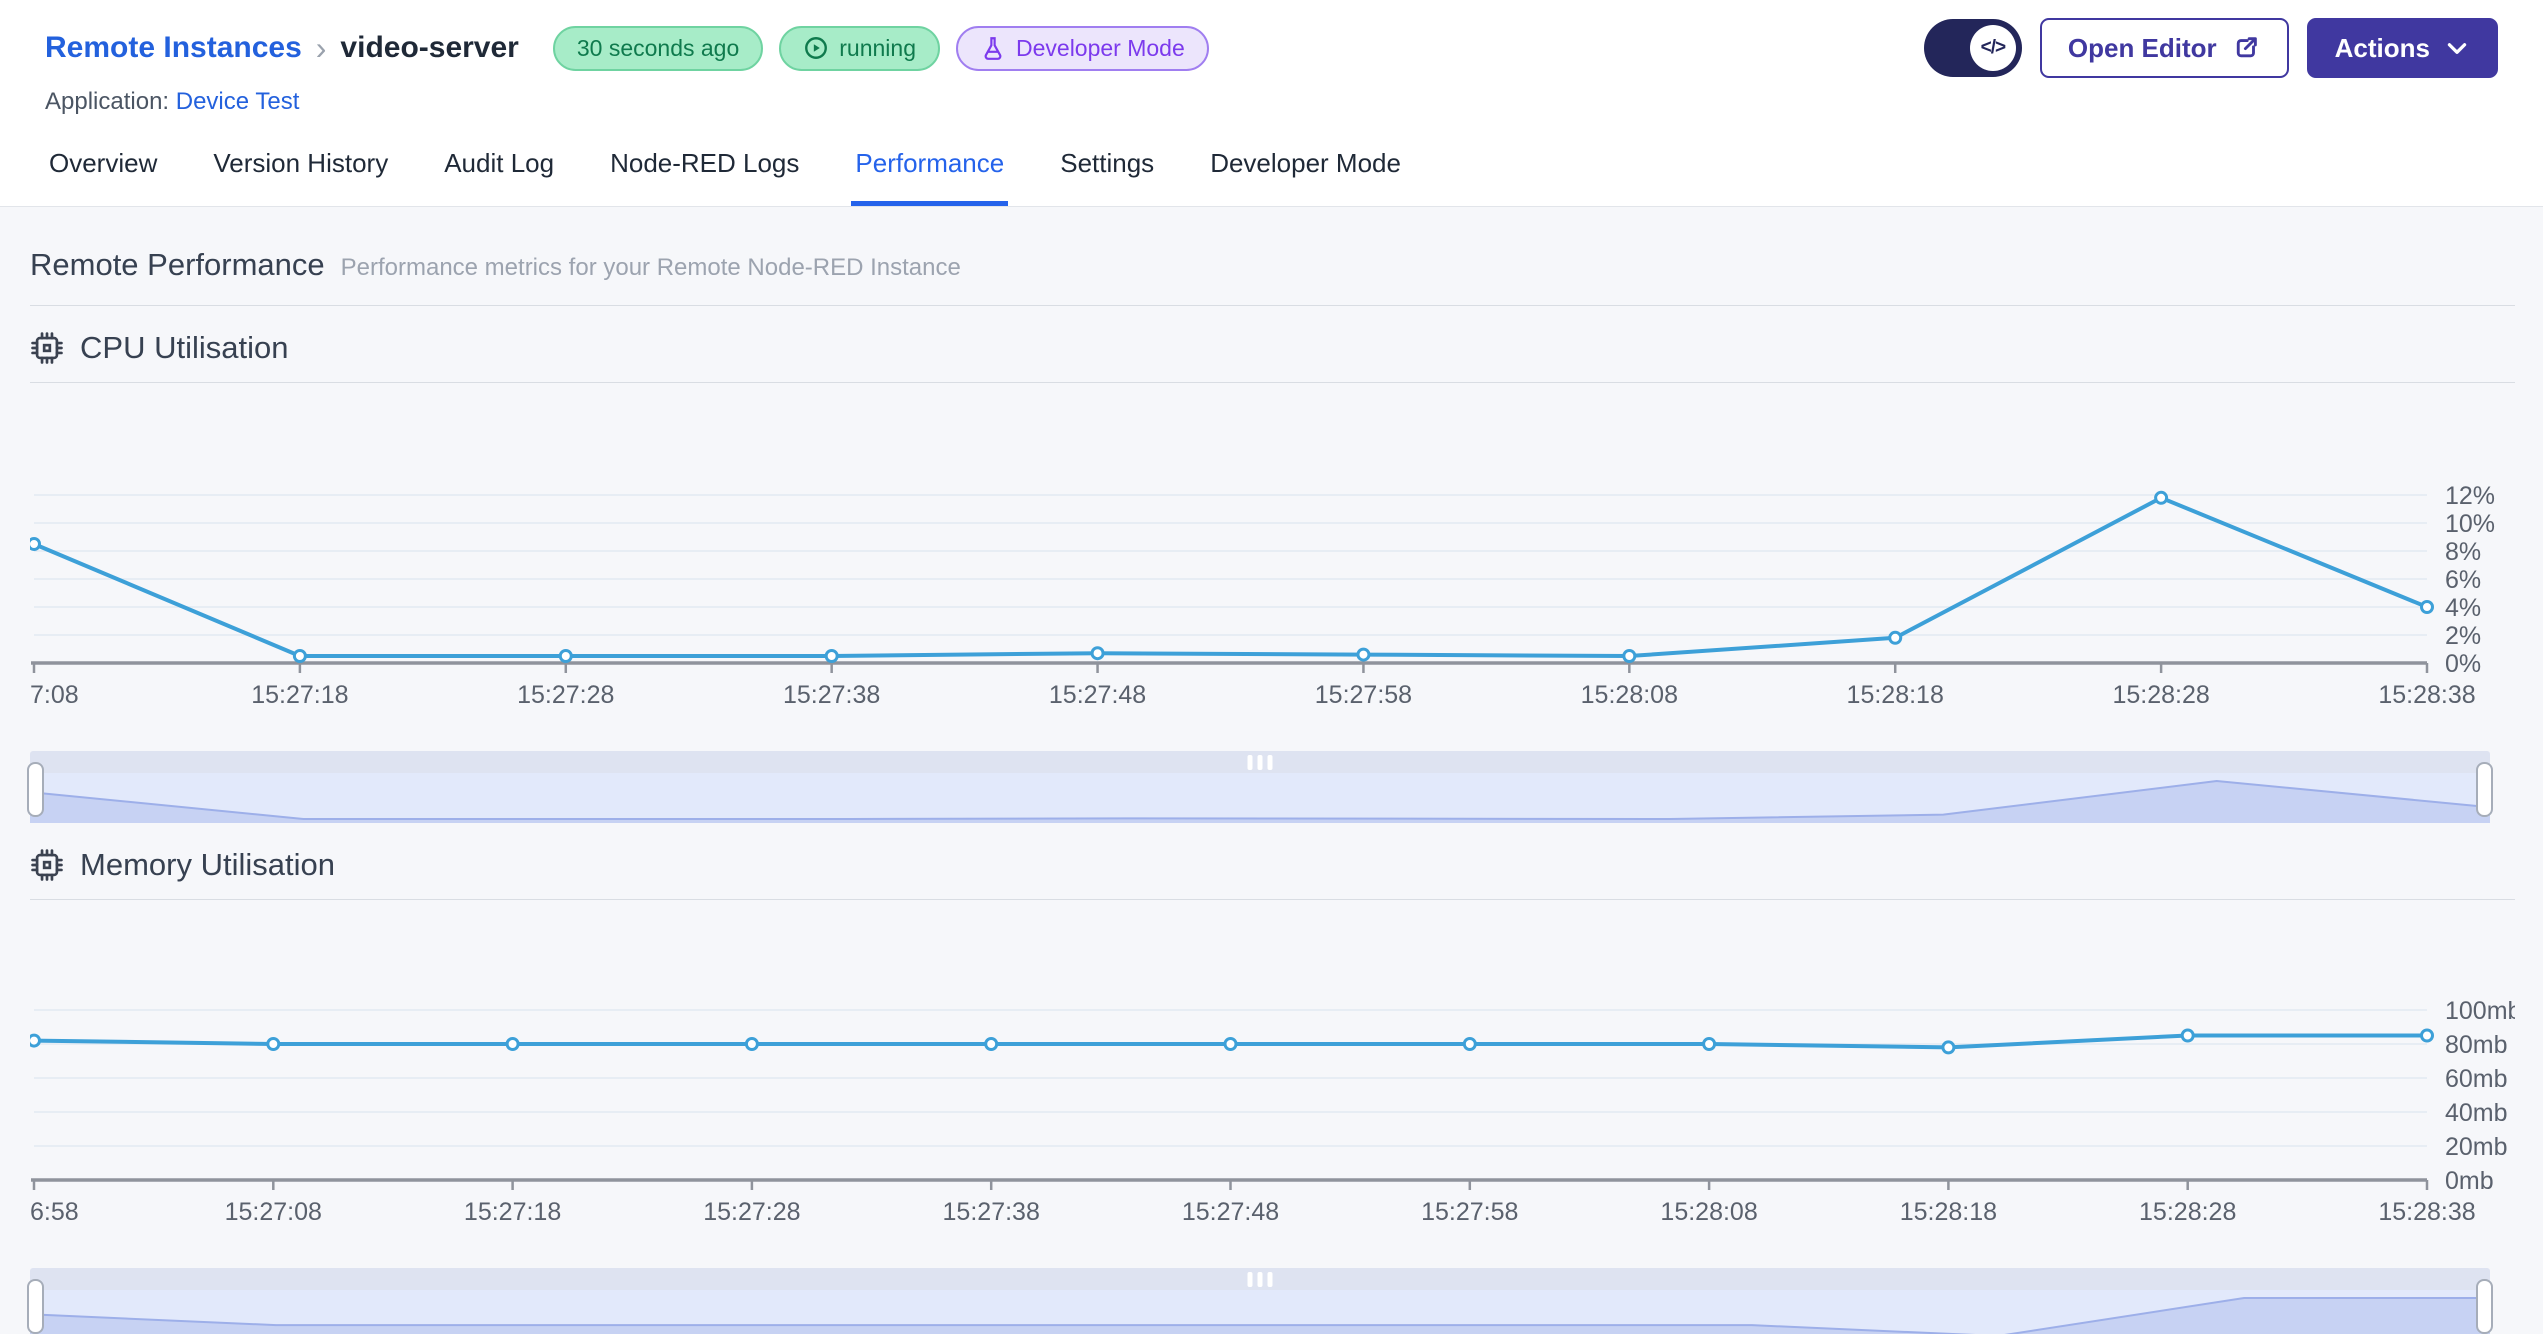 The image size is (2543, 1334). Describe the element at coordinates (2476, 1147) in the screenshot. I see `svg-text: 20mb` at that location.